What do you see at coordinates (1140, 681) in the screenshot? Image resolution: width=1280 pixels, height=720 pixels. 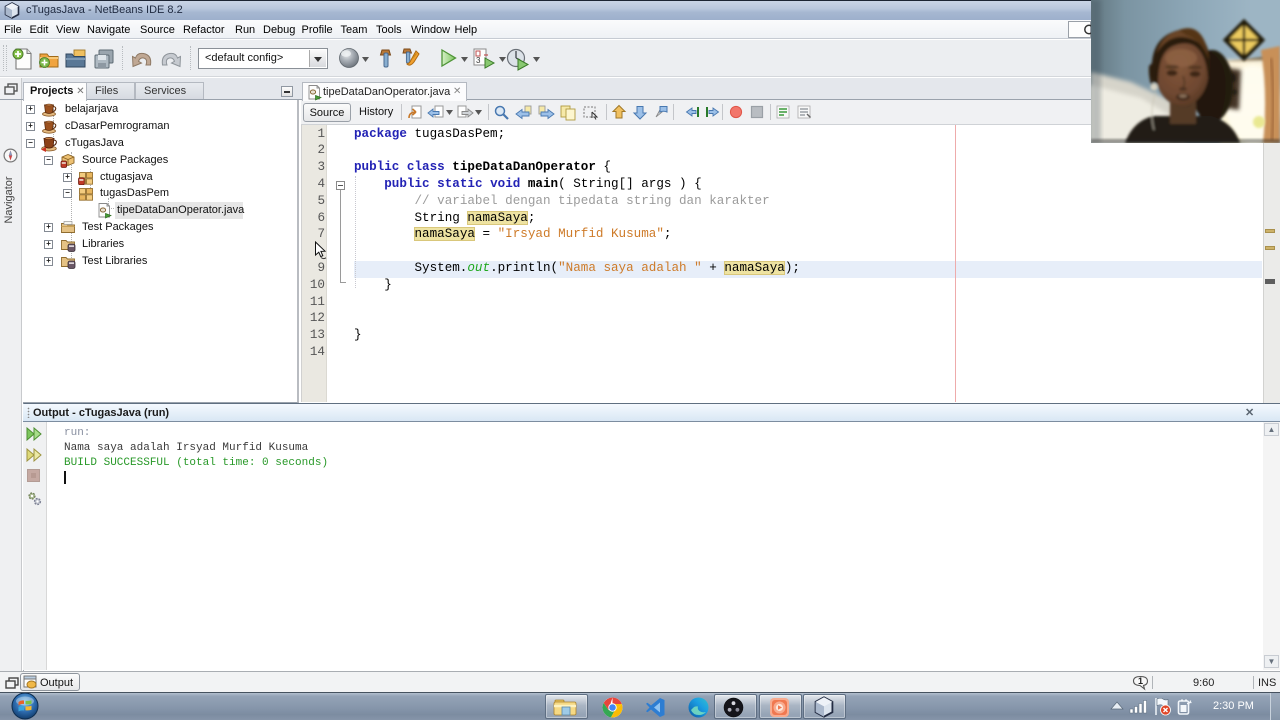 I see `svg-text: 1` at bounding box center [1140, 681].